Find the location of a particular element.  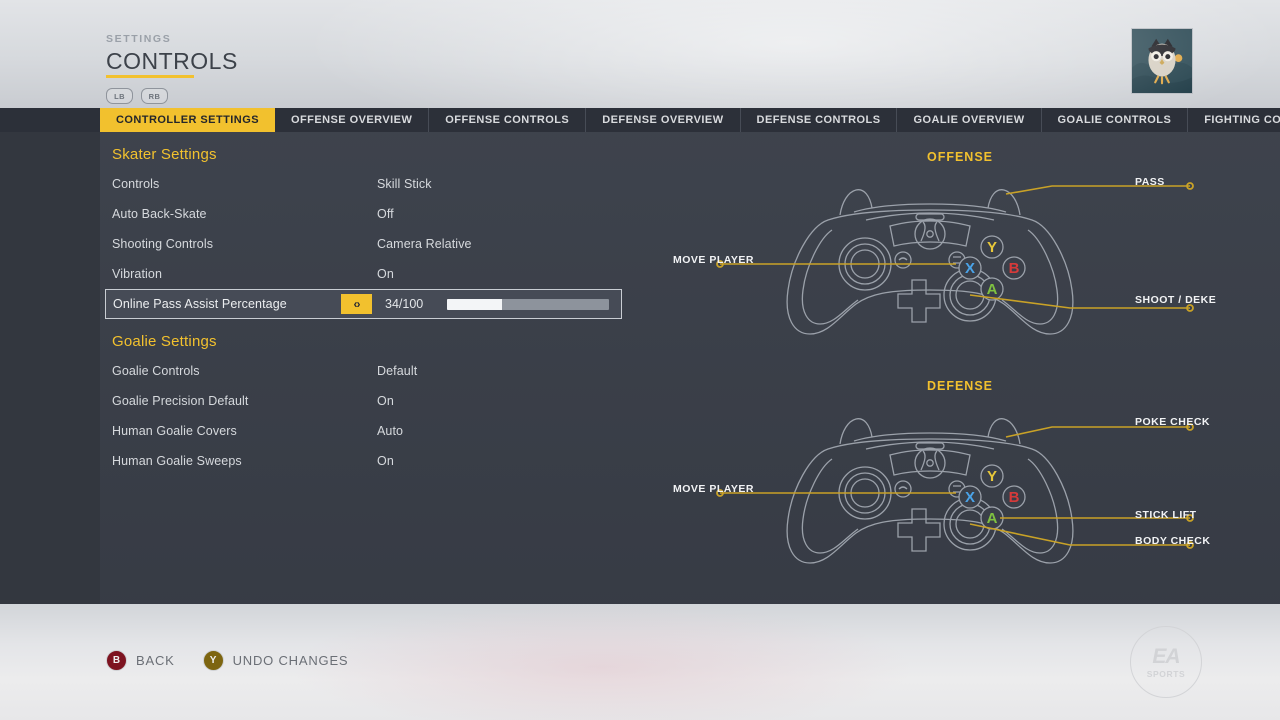

callout-move-player-offense: MOVE PLAYER is located at coordinates (713, 260).